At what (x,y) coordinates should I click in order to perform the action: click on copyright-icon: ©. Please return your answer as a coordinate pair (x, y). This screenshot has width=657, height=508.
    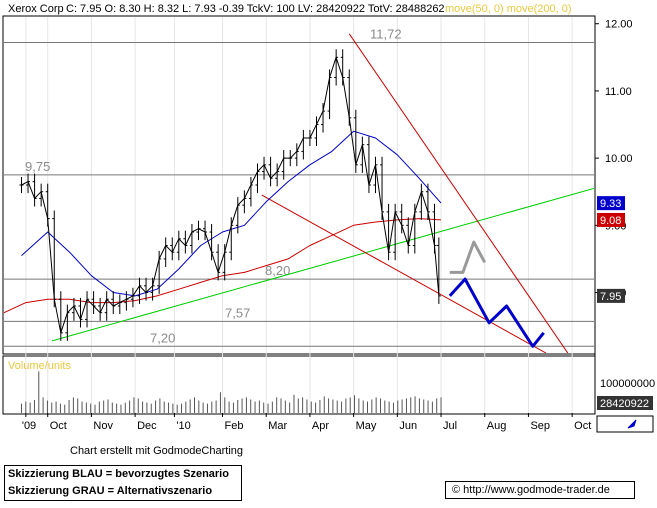
    Looking at the image, I should click on (456, 490).